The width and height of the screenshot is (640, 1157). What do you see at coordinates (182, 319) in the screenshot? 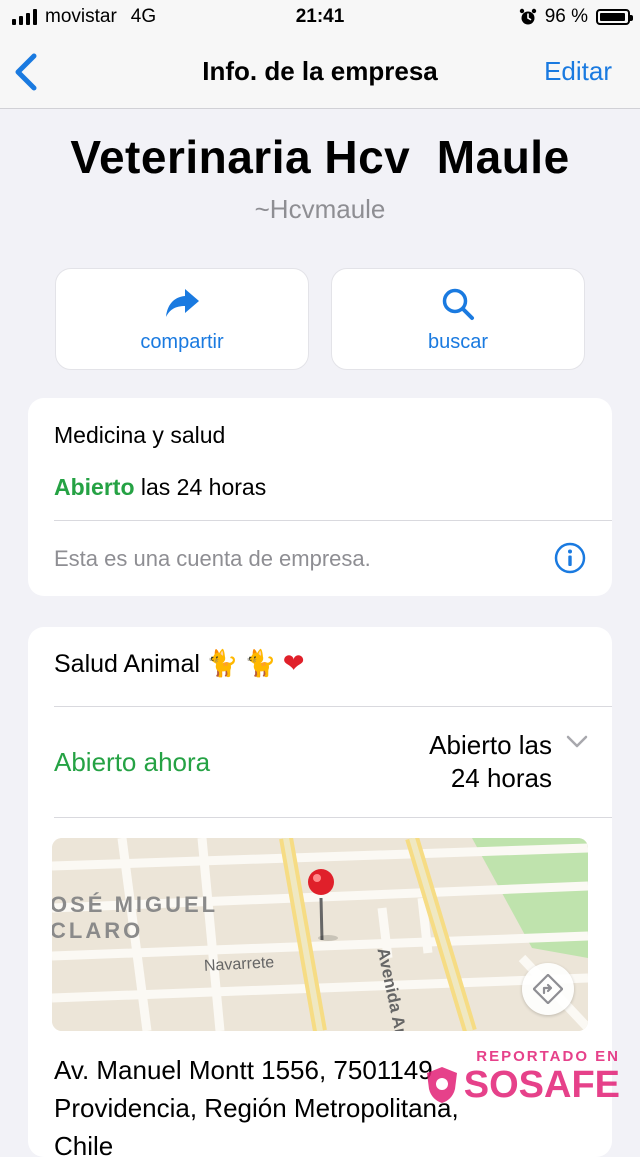
I see `share-button: compartir` at bounding box center [182, 319].